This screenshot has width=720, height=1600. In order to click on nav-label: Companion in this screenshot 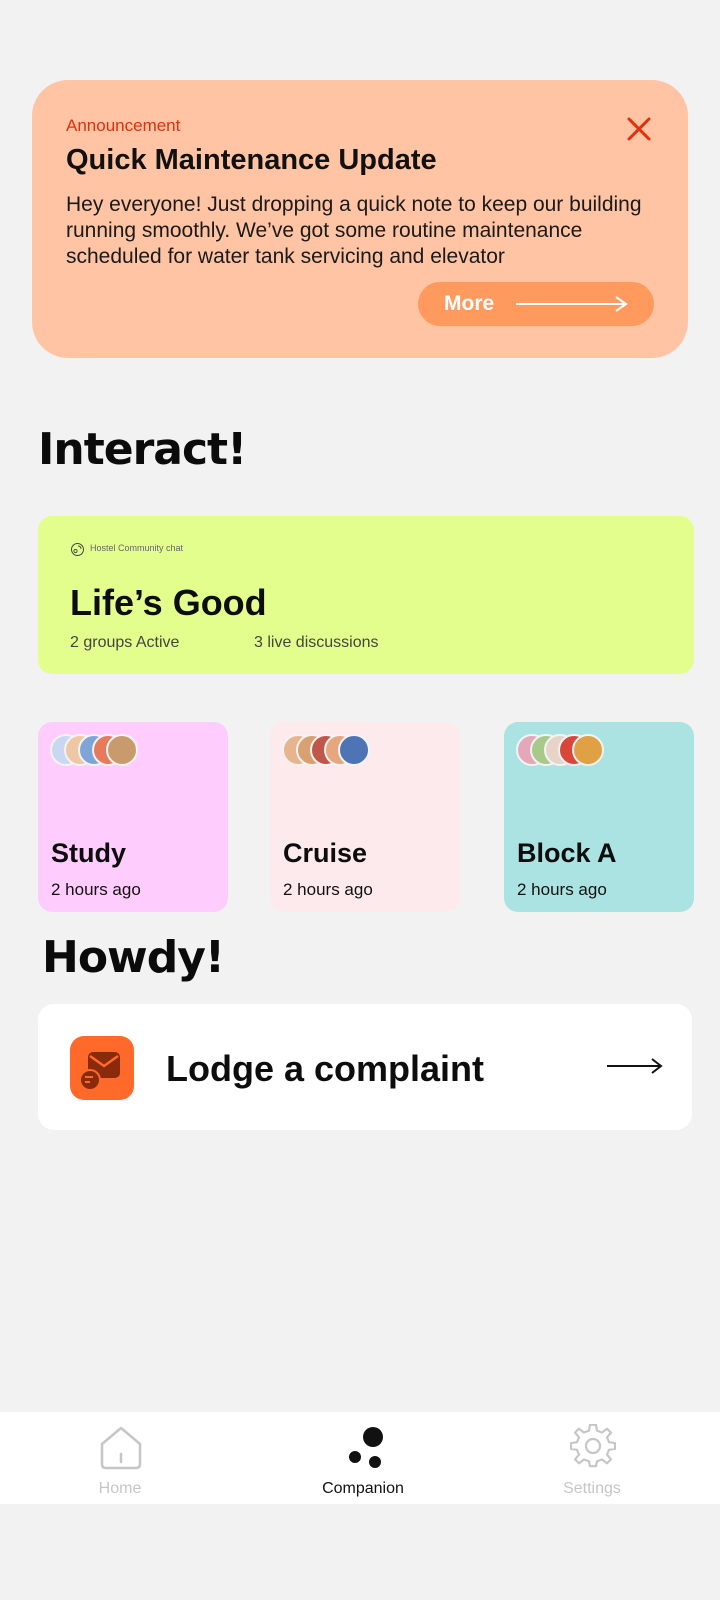, I will do `click(363, 1488)`.